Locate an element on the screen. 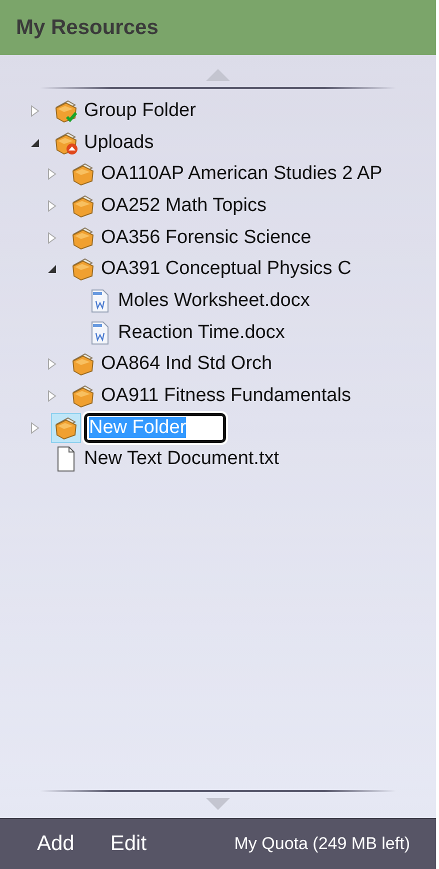  quota-label: My Quota (249 MB left) is located at coordinates (322, 844).